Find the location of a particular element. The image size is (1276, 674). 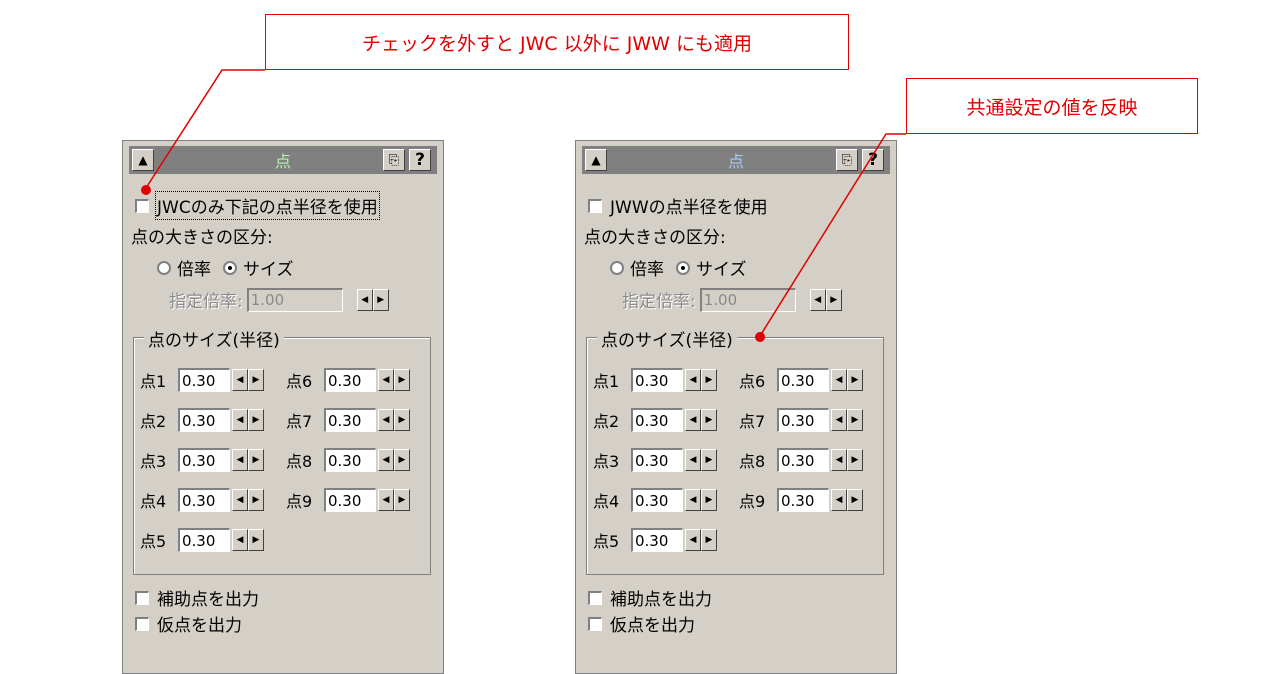

point-2-row: 点2 0.30 ◀ ▶ is located at coordinates (202, 420).